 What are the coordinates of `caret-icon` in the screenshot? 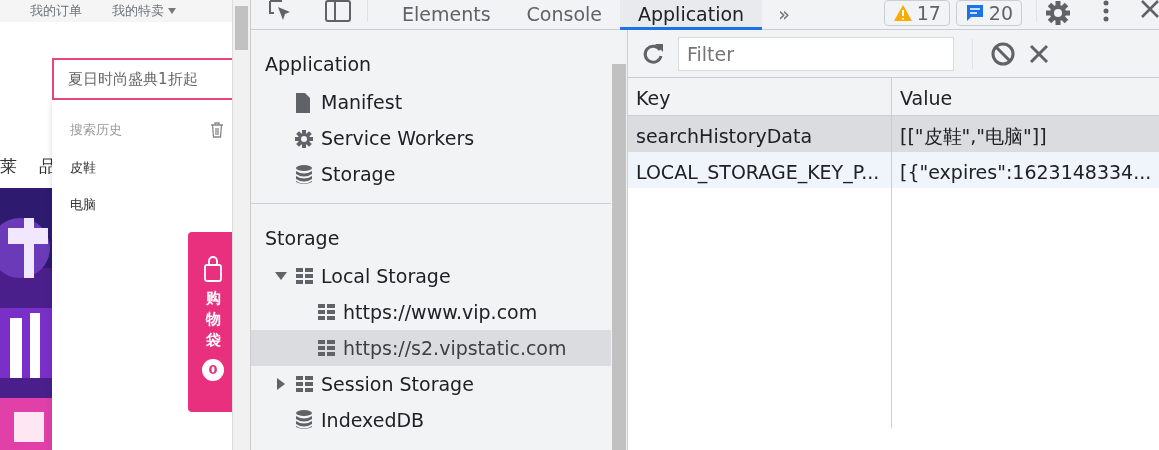 It's located at (172, 11).